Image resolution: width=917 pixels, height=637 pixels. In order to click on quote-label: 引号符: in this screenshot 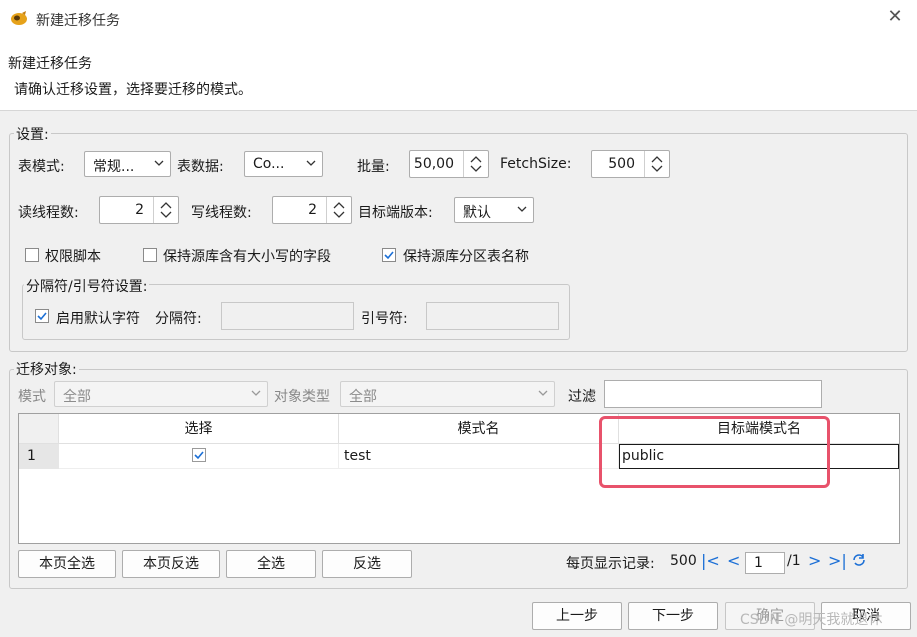, I will do `click(384, 319)`.